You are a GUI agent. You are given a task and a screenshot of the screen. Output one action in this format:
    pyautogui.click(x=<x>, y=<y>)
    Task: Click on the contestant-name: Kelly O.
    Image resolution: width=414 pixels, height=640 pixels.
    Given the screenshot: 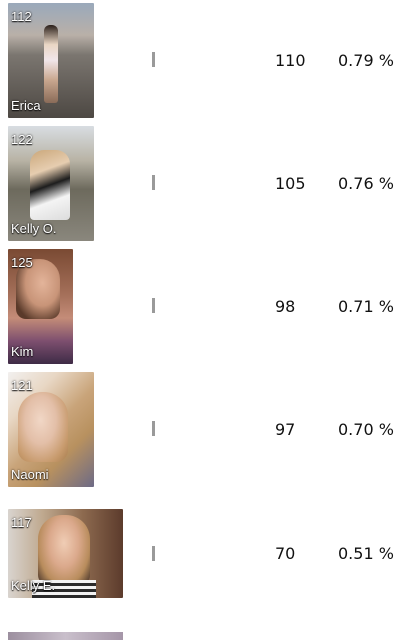 What is the action you would take?
    pyautogui.click(x=34, y=228)
    